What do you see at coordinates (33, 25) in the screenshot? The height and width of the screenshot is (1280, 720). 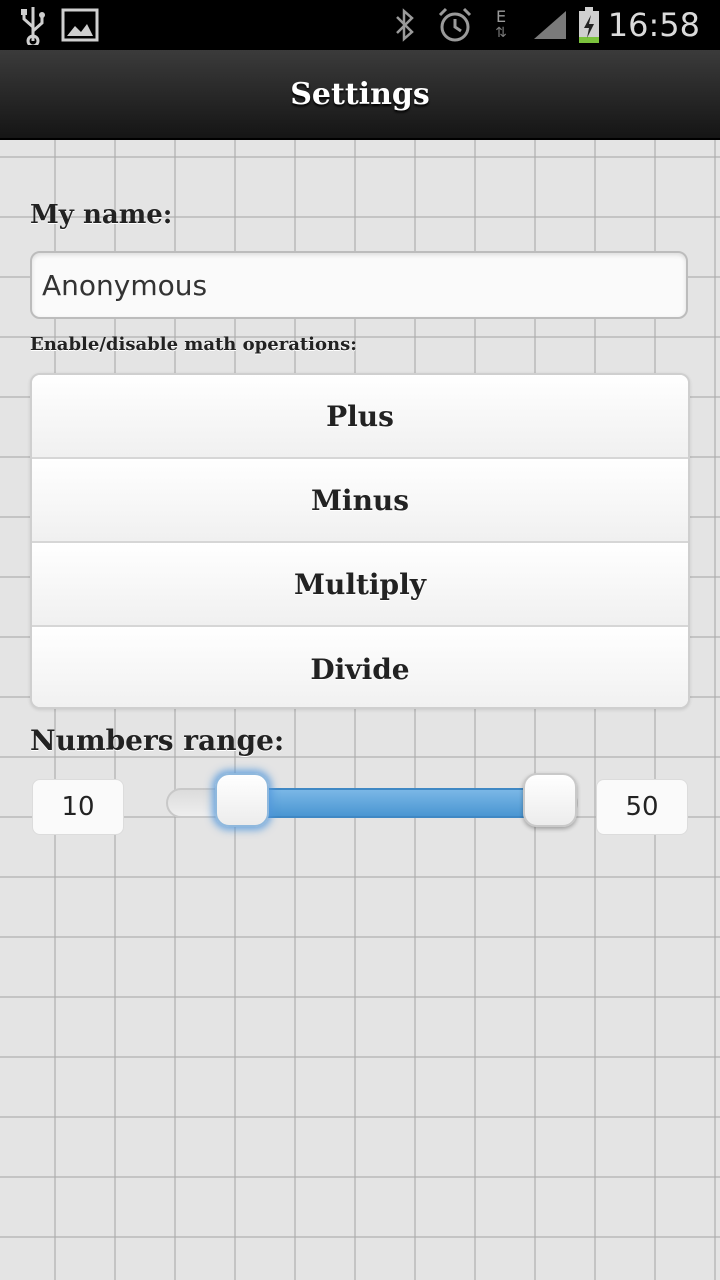 I see `usb-icon` at bounding box center [33, 25].